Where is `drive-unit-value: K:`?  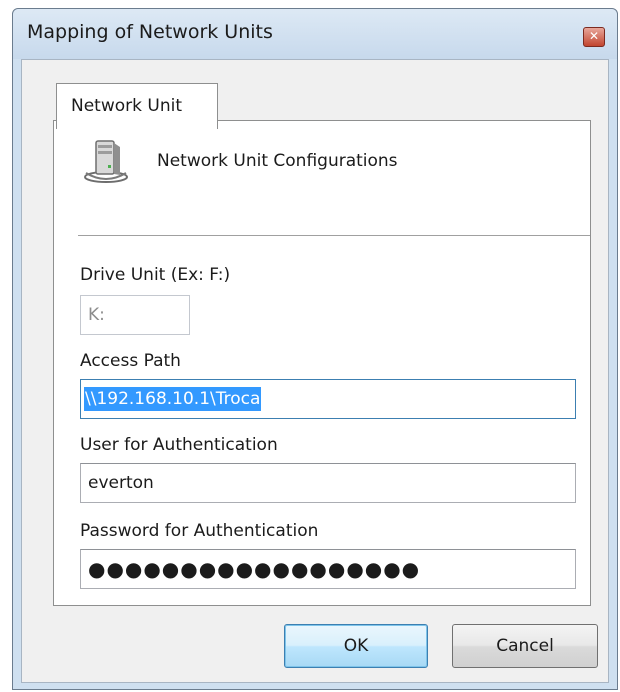 drive-unit-value: K: is located at coordinates (96, 315).